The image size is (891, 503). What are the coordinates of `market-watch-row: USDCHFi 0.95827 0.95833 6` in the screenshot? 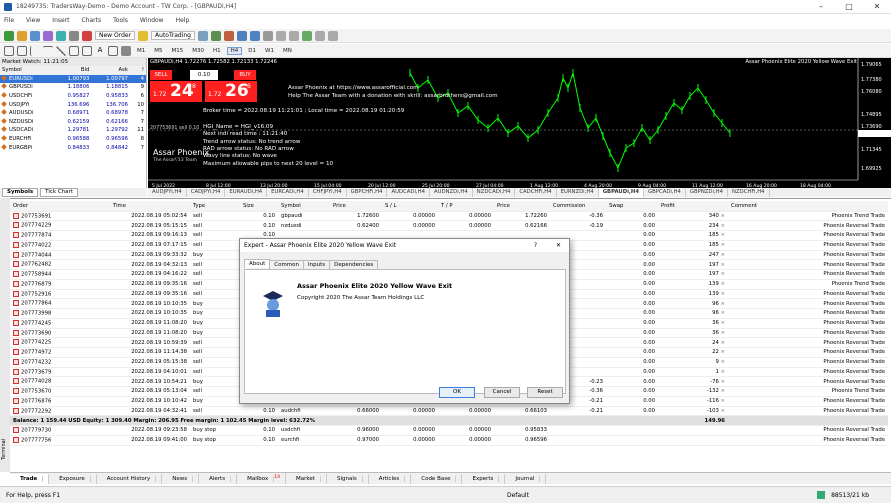 It's located at (73, 96).